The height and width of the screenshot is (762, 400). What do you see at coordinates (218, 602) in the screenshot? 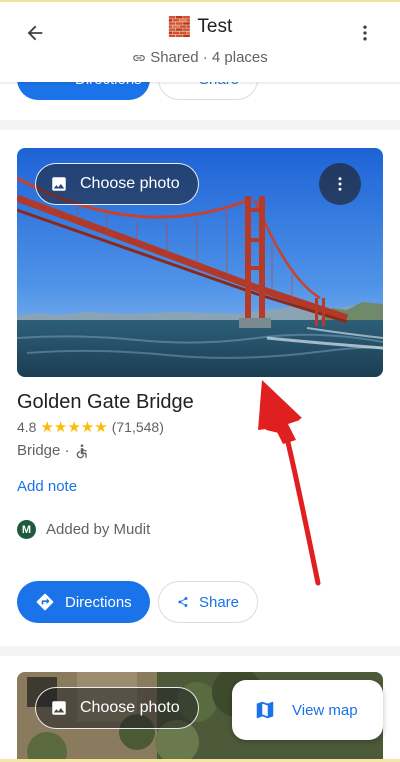
I see `share-label: Share` at bounding box center [218, 602].